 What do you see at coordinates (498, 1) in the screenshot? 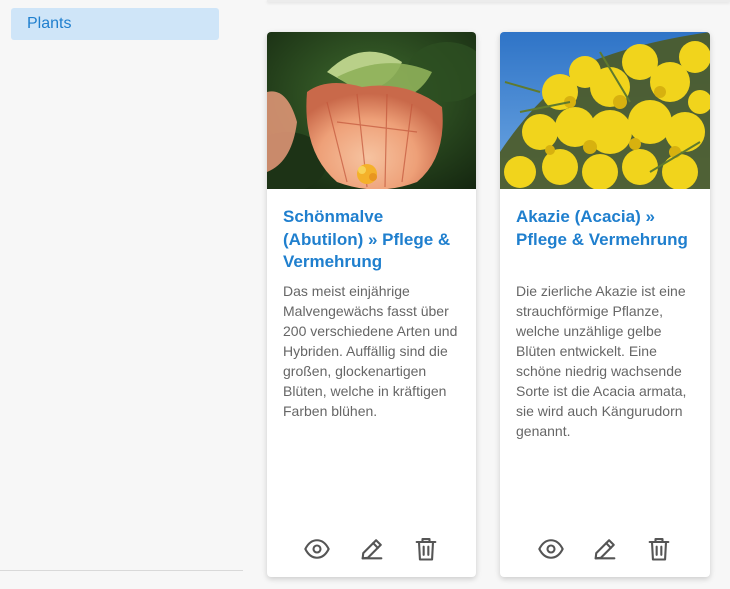
I see `top-bar-edge` at bounding box center [498, 1].